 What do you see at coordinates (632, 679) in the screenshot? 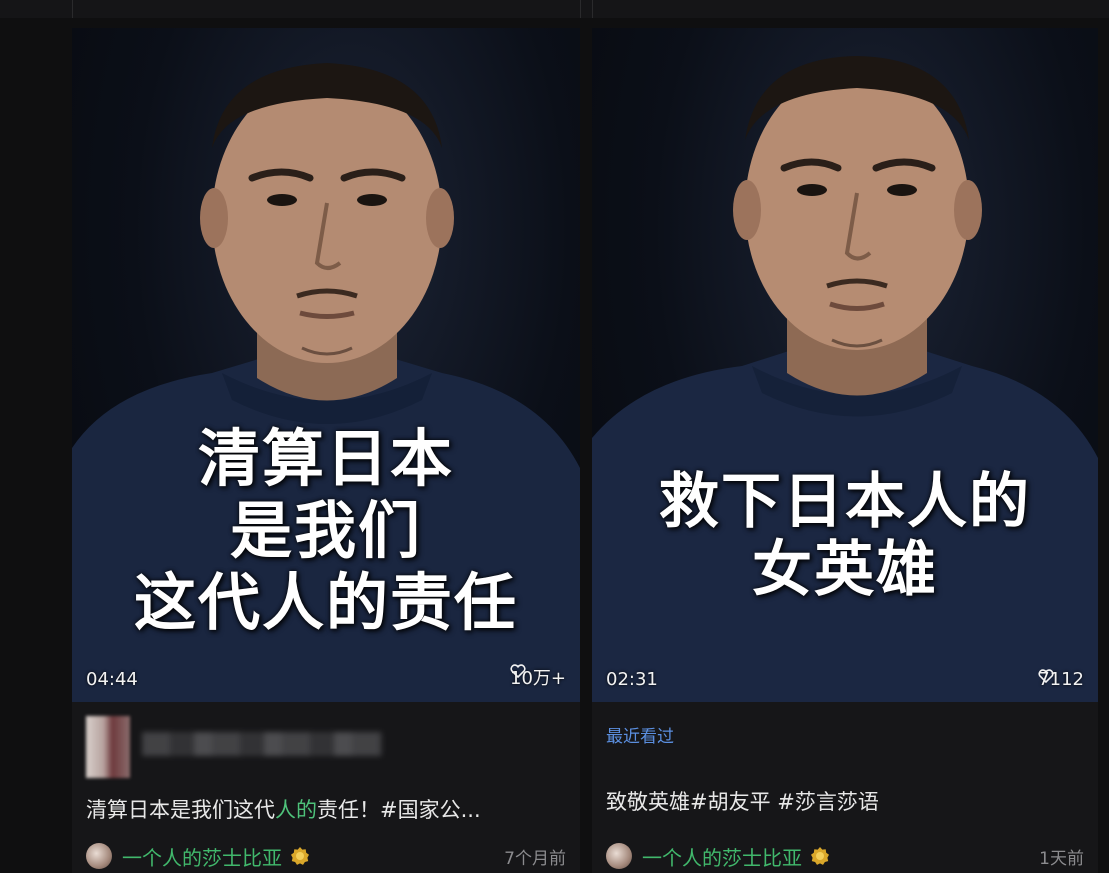
I see `video-duration: 02:31` at bounding box center [632, 679].